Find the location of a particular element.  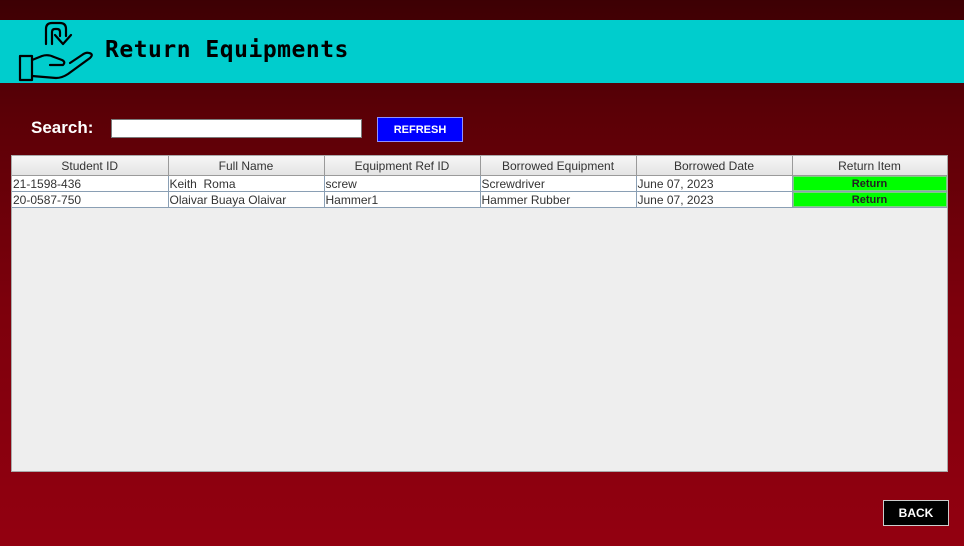

column-header-full-name: Full Name is located at coordinates (246, 166).